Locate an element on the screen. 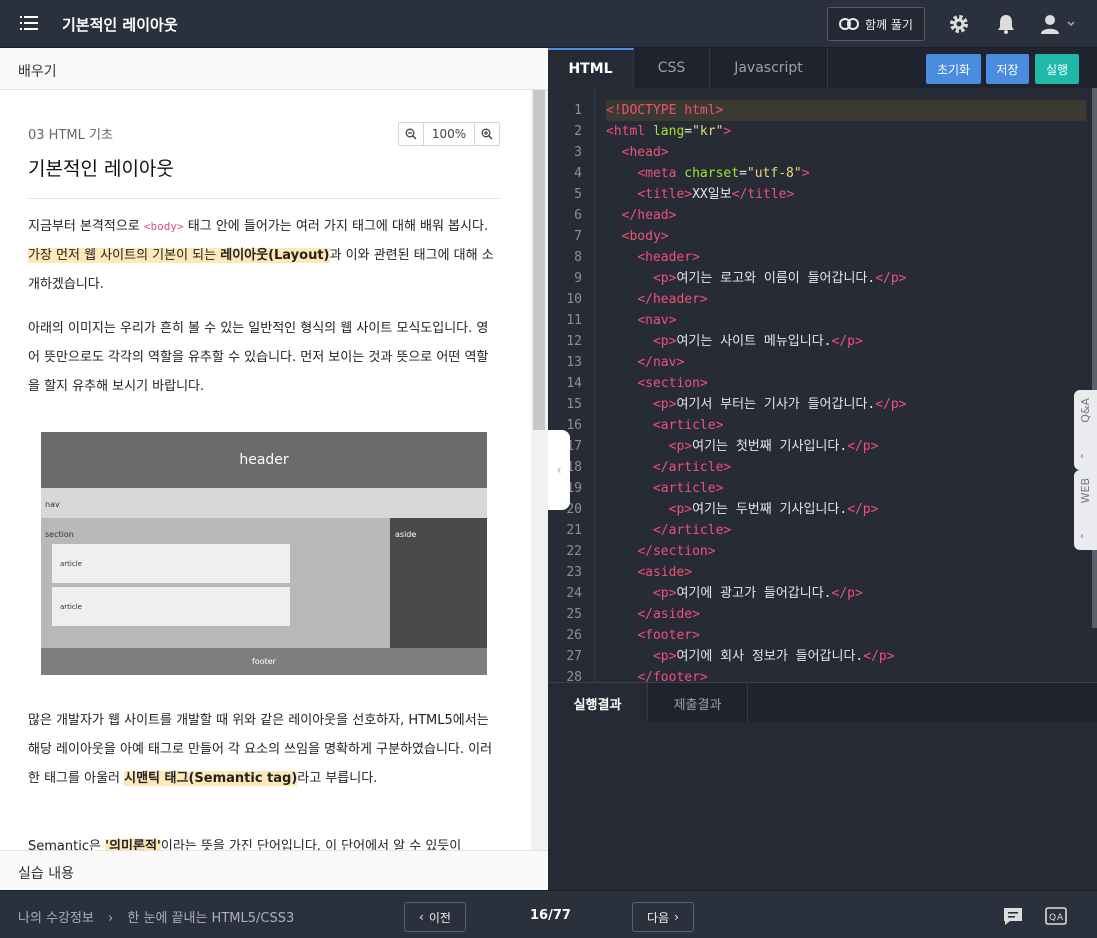 The height and width of the screenshot is (938, 1097). tab-javascript: Javascript is located at coordinates (769, 68).